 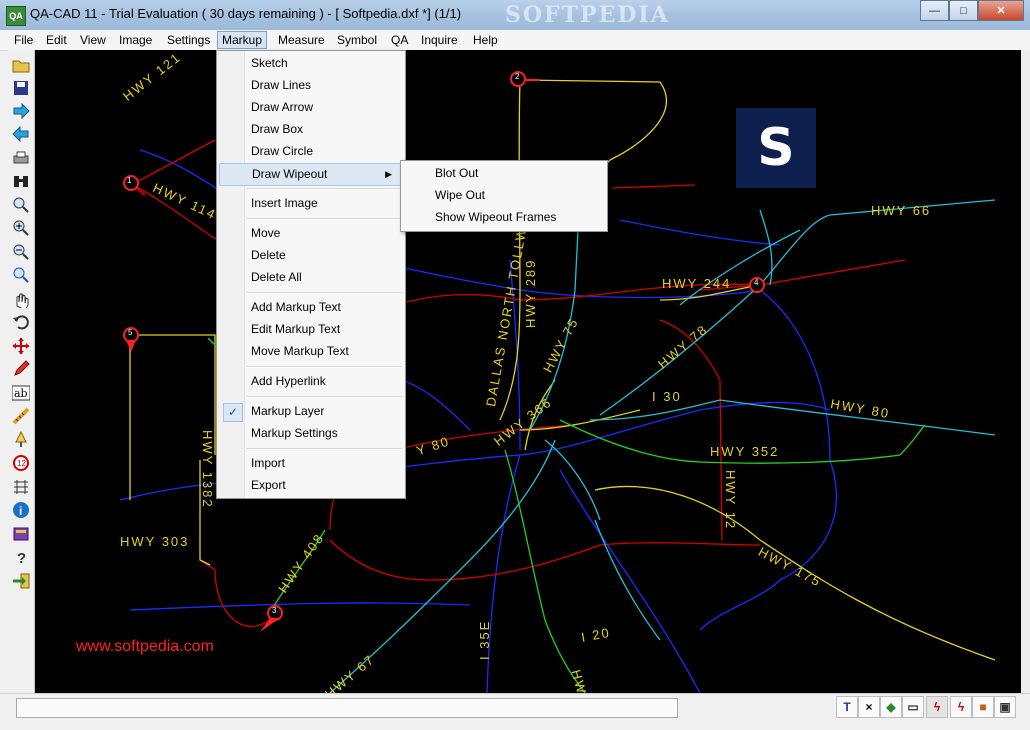 I want to click on label-hwy12: HWY 12, so click(x=730, y=500).